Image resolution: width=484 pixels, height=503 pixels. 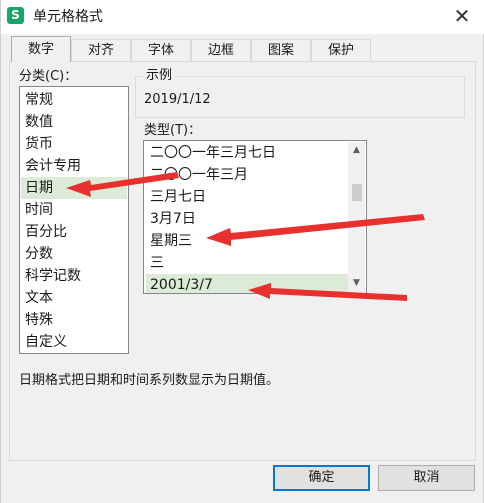 What do you see at coordinates (247, 283) in the screenshot?
I see `type-item-selected: 2001/3/7` at bounding box center [247, 283].